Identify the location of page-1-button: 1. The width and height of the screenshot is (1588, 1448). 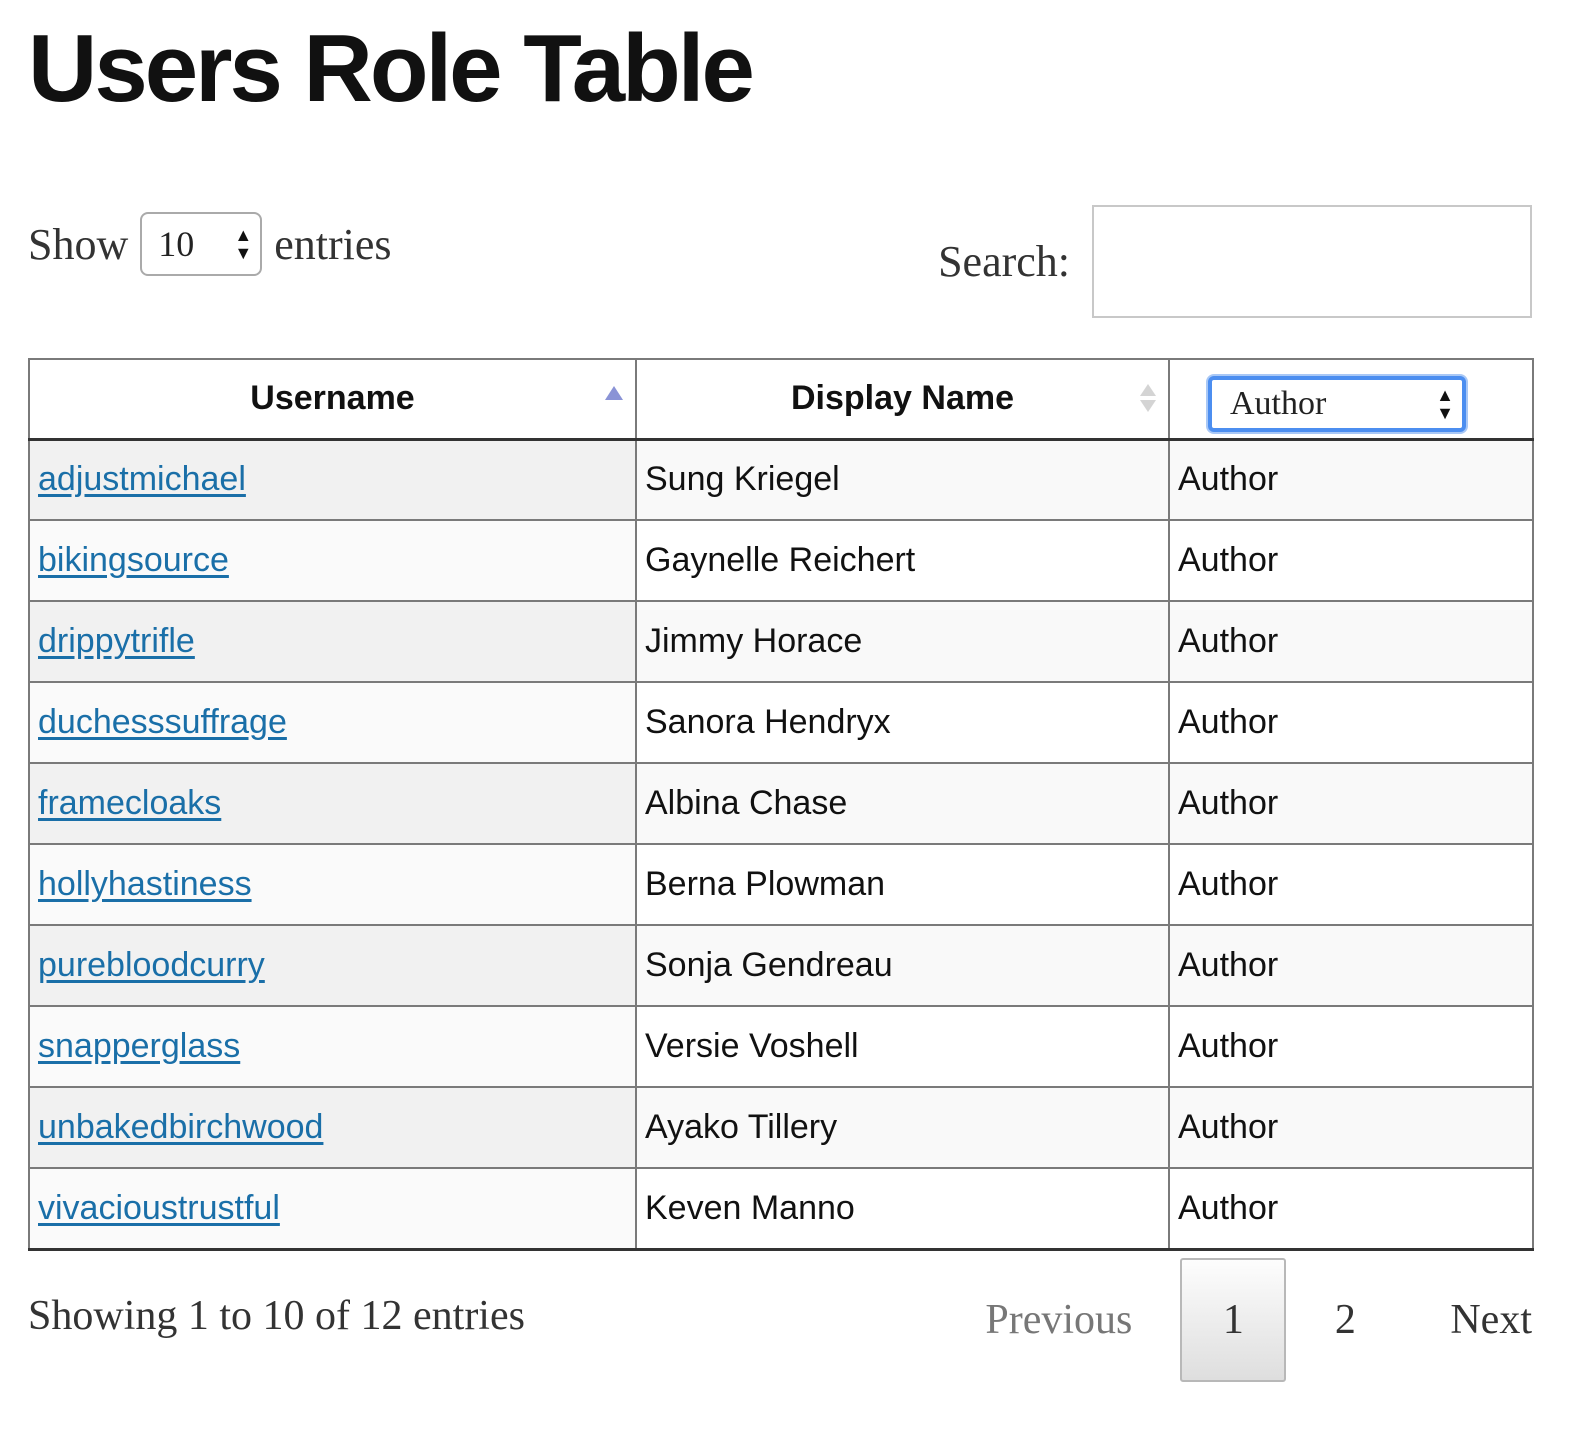
(1233, 1320).